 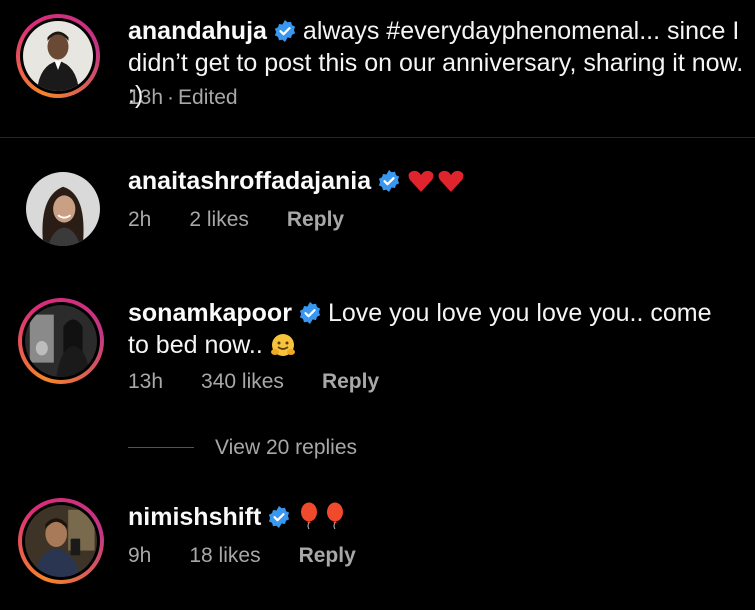 I want to click on commenter-username: sonamkapoor, so click(x=210, y=313).